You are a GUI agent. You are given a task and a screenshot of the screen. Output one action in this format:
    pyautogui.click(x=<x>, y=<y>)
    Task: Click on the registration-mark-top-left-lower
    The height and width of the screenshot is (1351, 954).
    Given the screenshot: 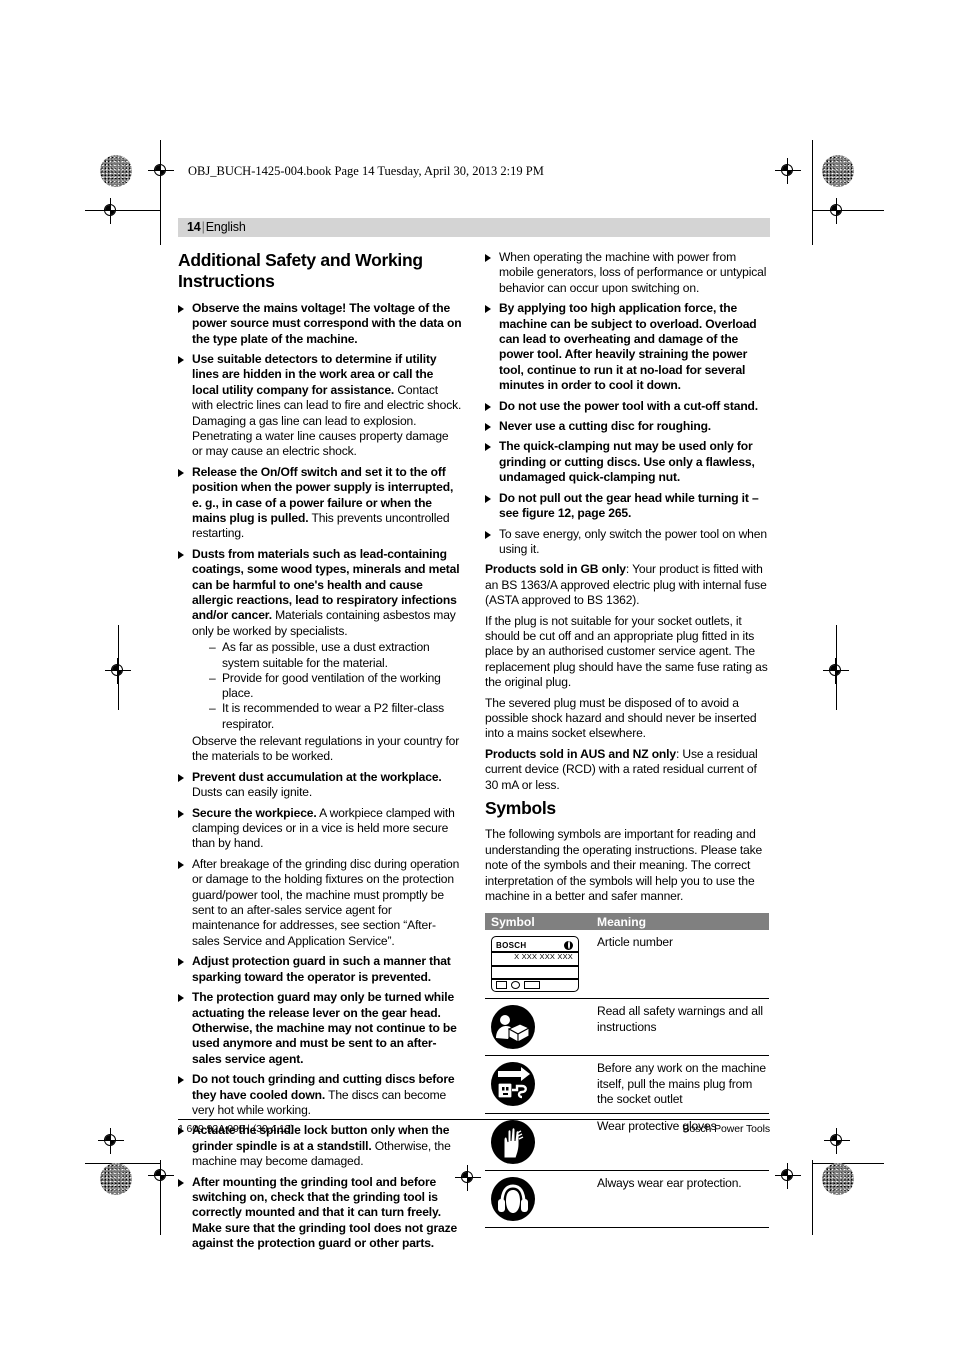 What is the action you would take?
    pyautogui.click(x=111, y=211)
    